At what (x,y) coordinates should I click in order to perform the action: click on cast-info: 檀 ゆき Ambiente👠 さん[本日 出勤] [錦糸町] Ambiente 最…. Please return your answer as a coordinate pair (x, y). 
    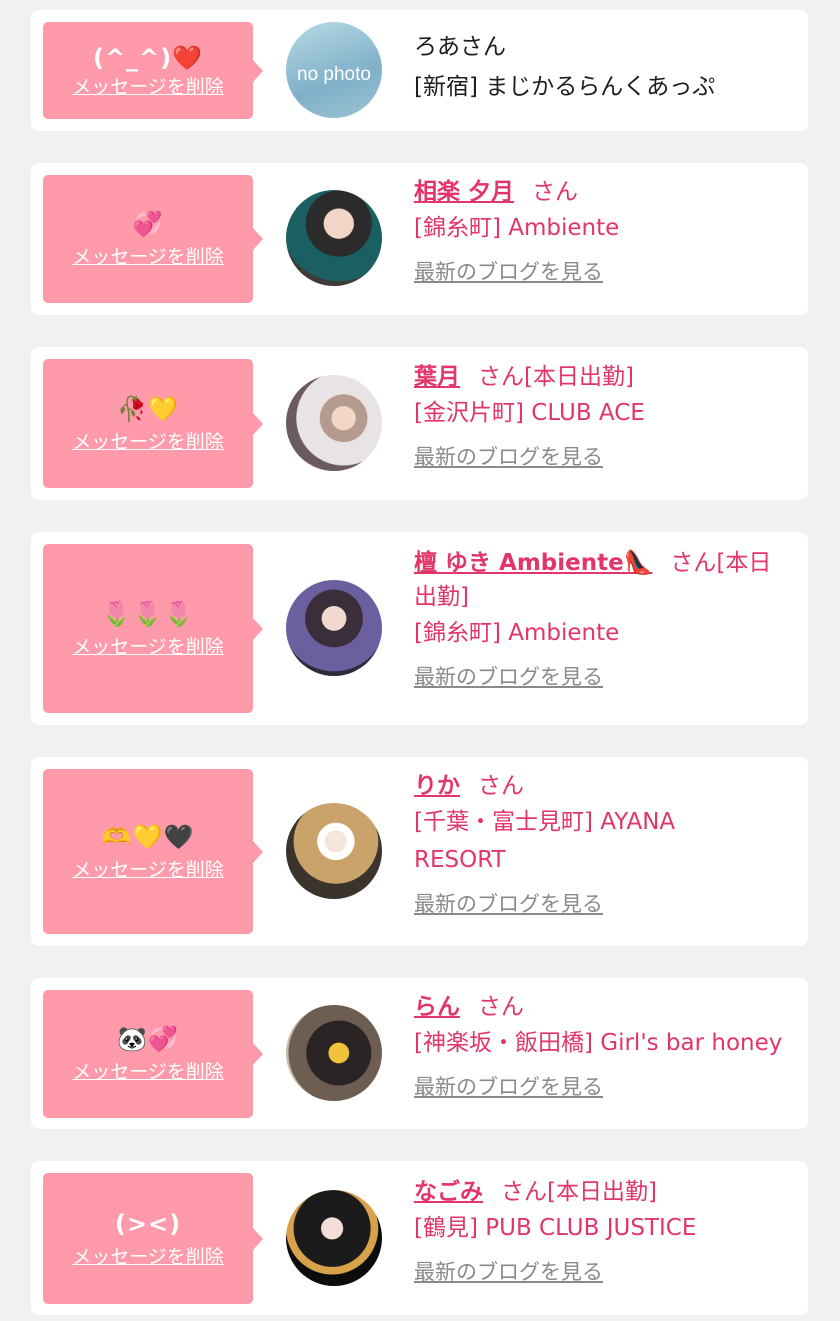
    Looking at the image, I should click on (606, 619).